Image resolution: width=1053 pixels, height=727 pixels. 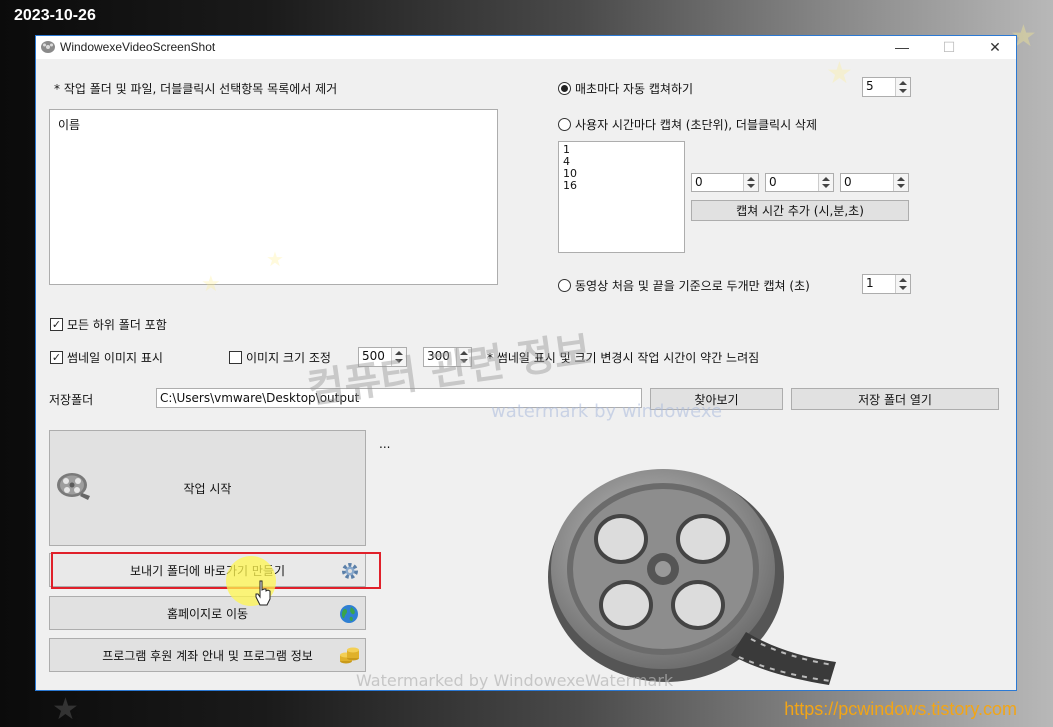 What do you see at coordinates (138, 47) in the screenshot?
I see `window-title: WindowexeVideoScreenShot` at bounding box center [138, 47].